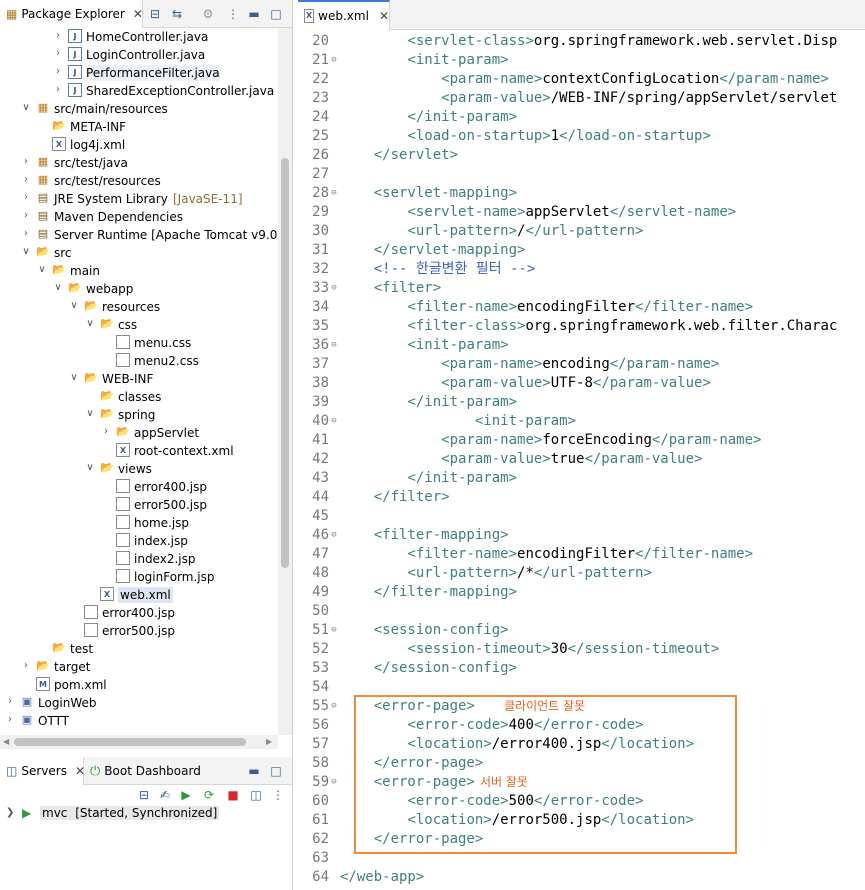  Describe the element at coordinates (581, 877) in the screenshot. I see `code-line: 64 </web-app>` at that location.